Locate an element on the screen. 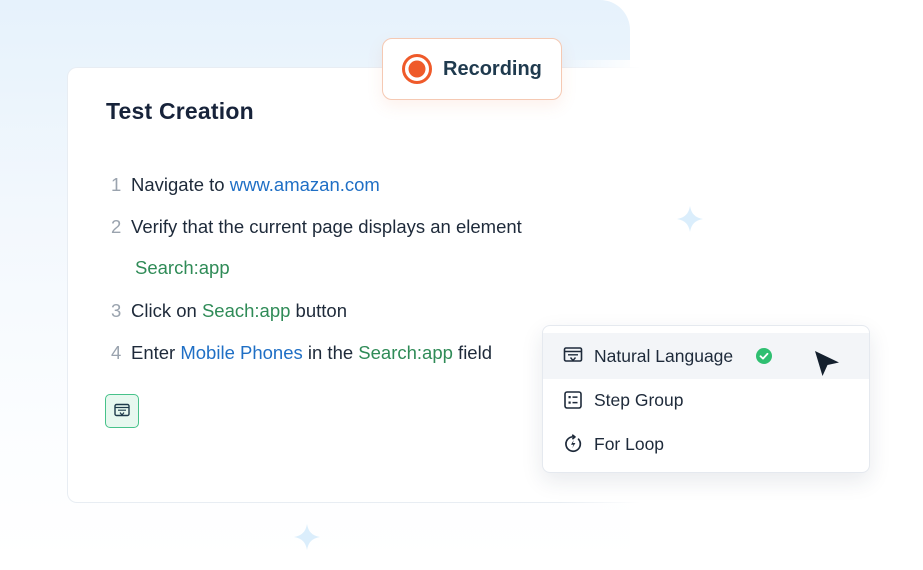 This screenshot has height=570, width=923. step-element-line: Search:app is located at coordinates (182, 268).